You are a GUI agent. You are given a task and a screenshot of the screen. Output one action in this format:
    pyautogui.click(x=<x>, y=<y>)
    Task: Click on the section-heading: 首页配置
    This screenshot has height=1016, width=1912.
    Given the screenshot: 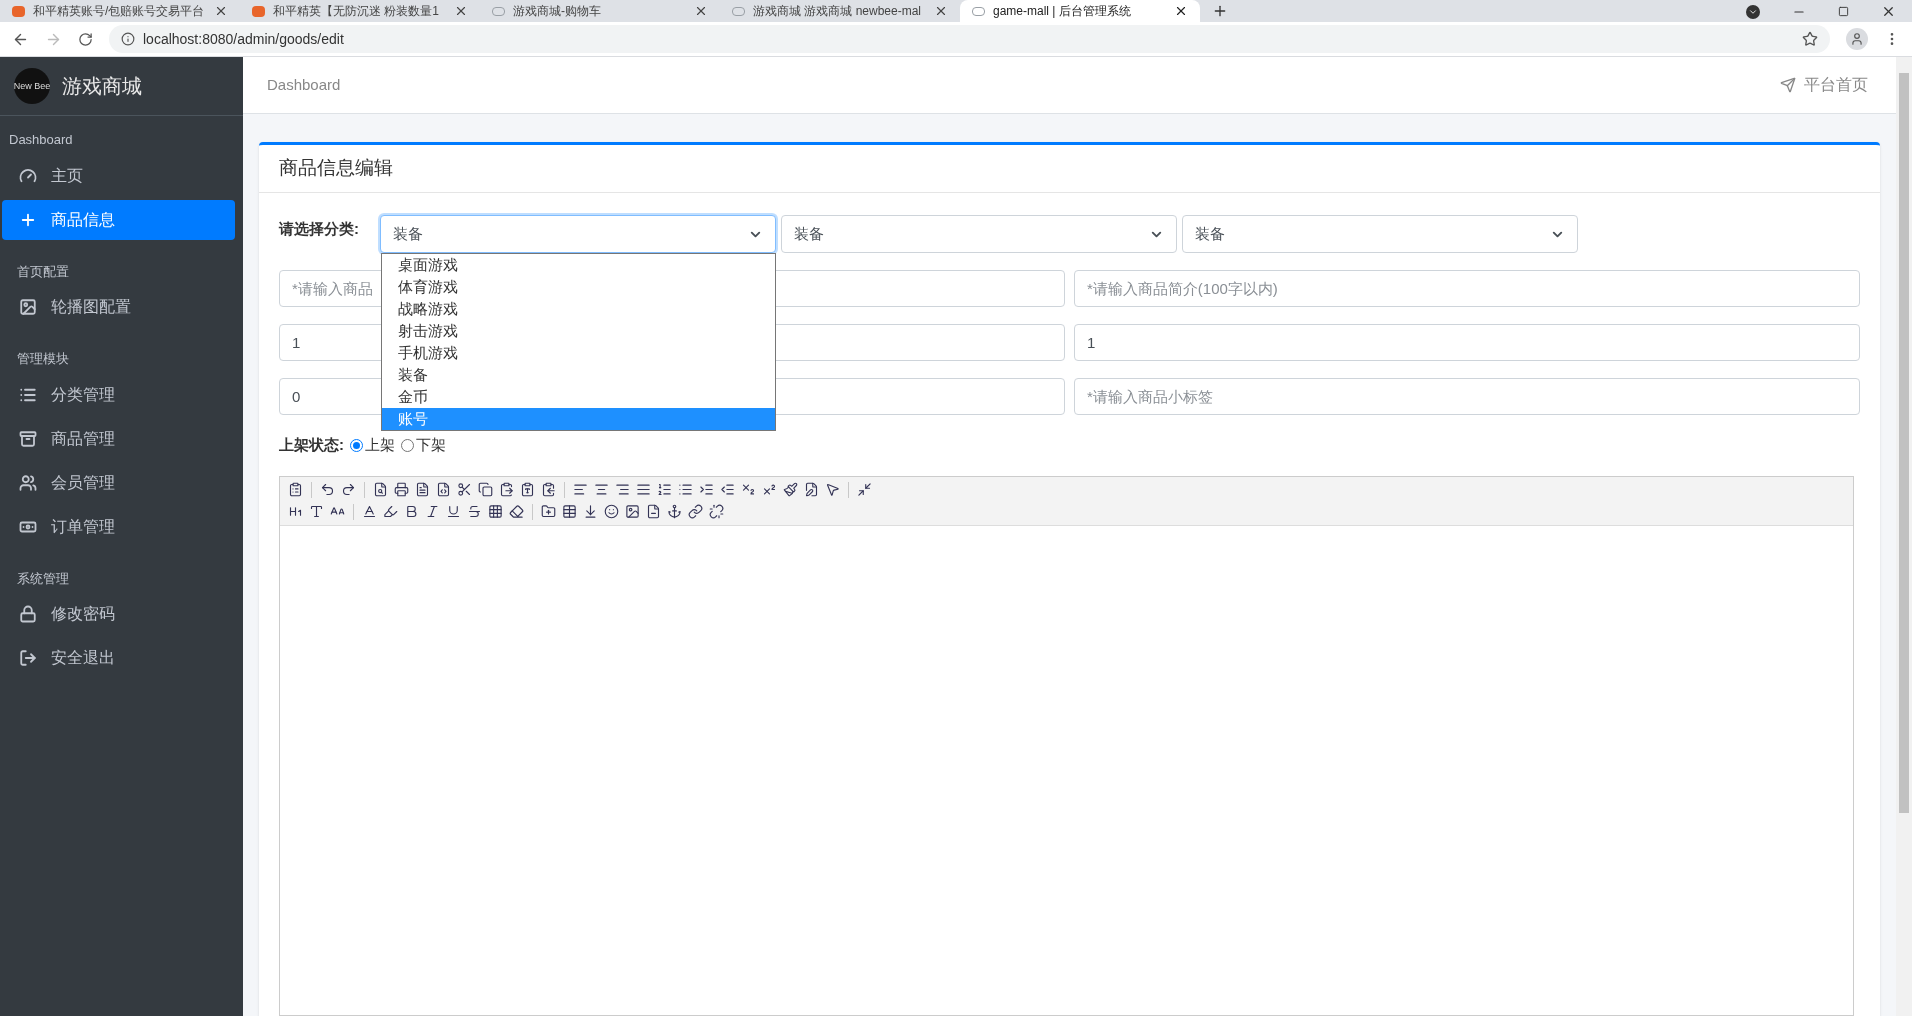 What is the action you would take?
    pyautogui.click(x=43, y=271)
    